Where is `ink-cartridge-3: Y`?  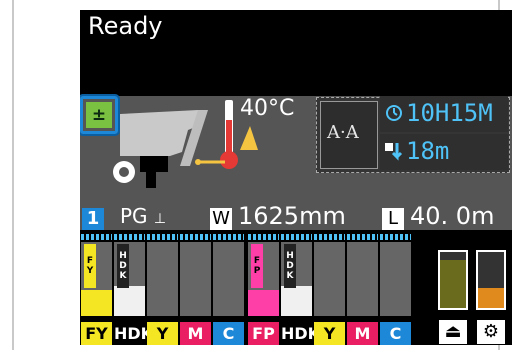 ink-cartridge-3: Y is located at coordinates (162, 289).